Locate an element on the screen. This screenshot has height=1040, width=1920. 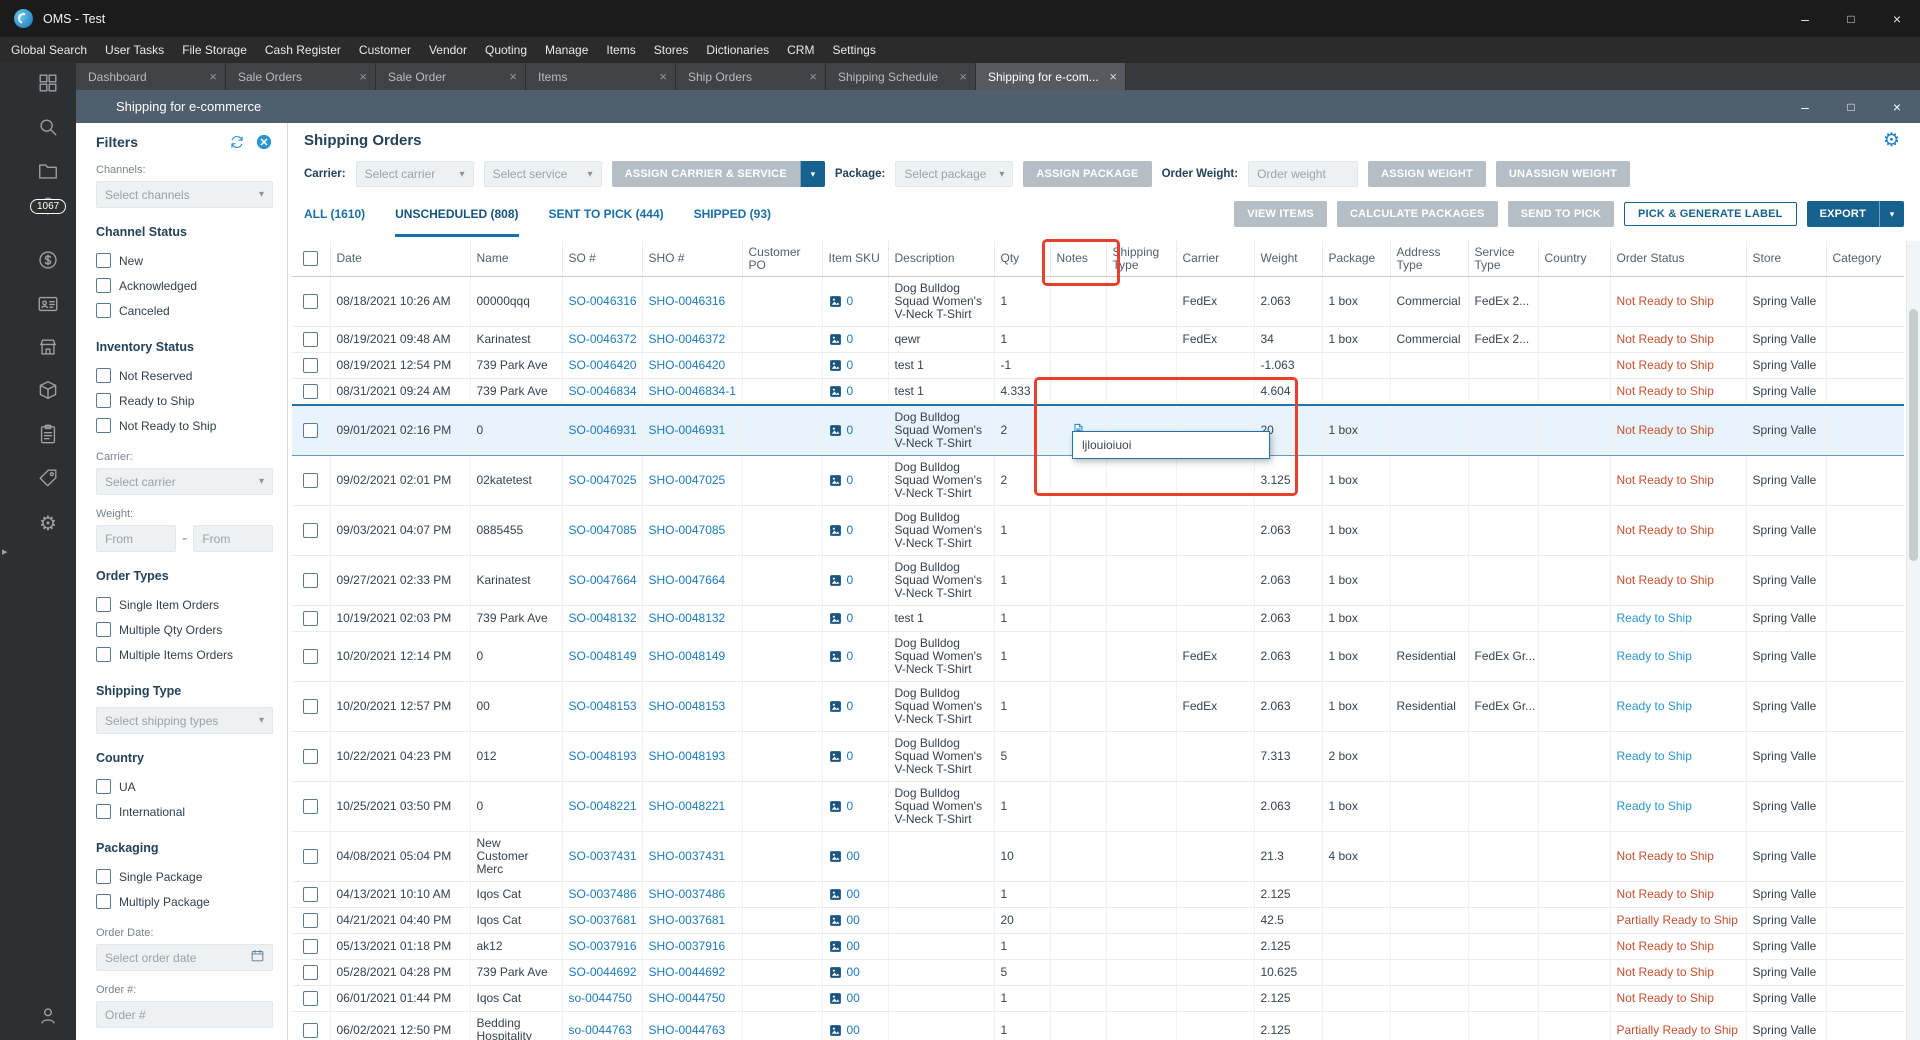
tab-sale-orders: Sale Orders × is located at coordinates (301, 76).